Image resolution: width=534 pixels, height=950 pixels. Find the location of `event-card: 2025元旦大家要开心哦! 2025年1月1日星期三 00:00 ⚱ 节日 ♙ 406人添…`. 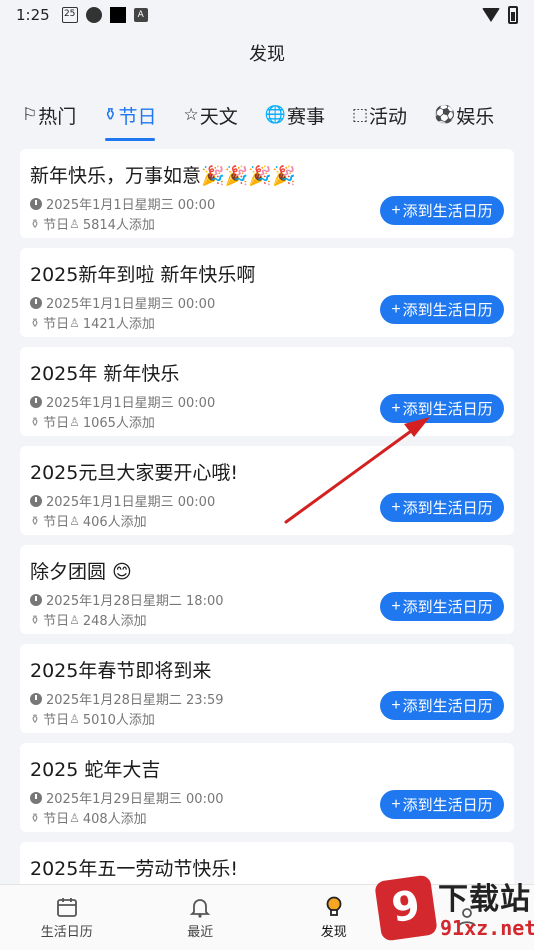

event-card: 2025元旦大家要开心哦! 2025年1月1日星期三 00:00 ⚱ 节日 ♙ 406人添… is located at coordinates (267, 490).